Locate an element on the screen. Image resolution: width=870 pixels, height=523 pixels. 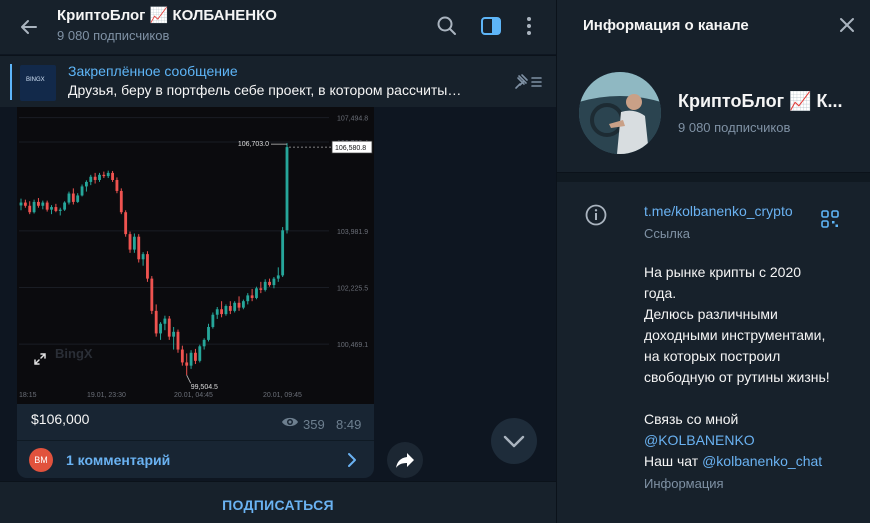
description-line: Делюсь различными is located at coordinates (711, 314).